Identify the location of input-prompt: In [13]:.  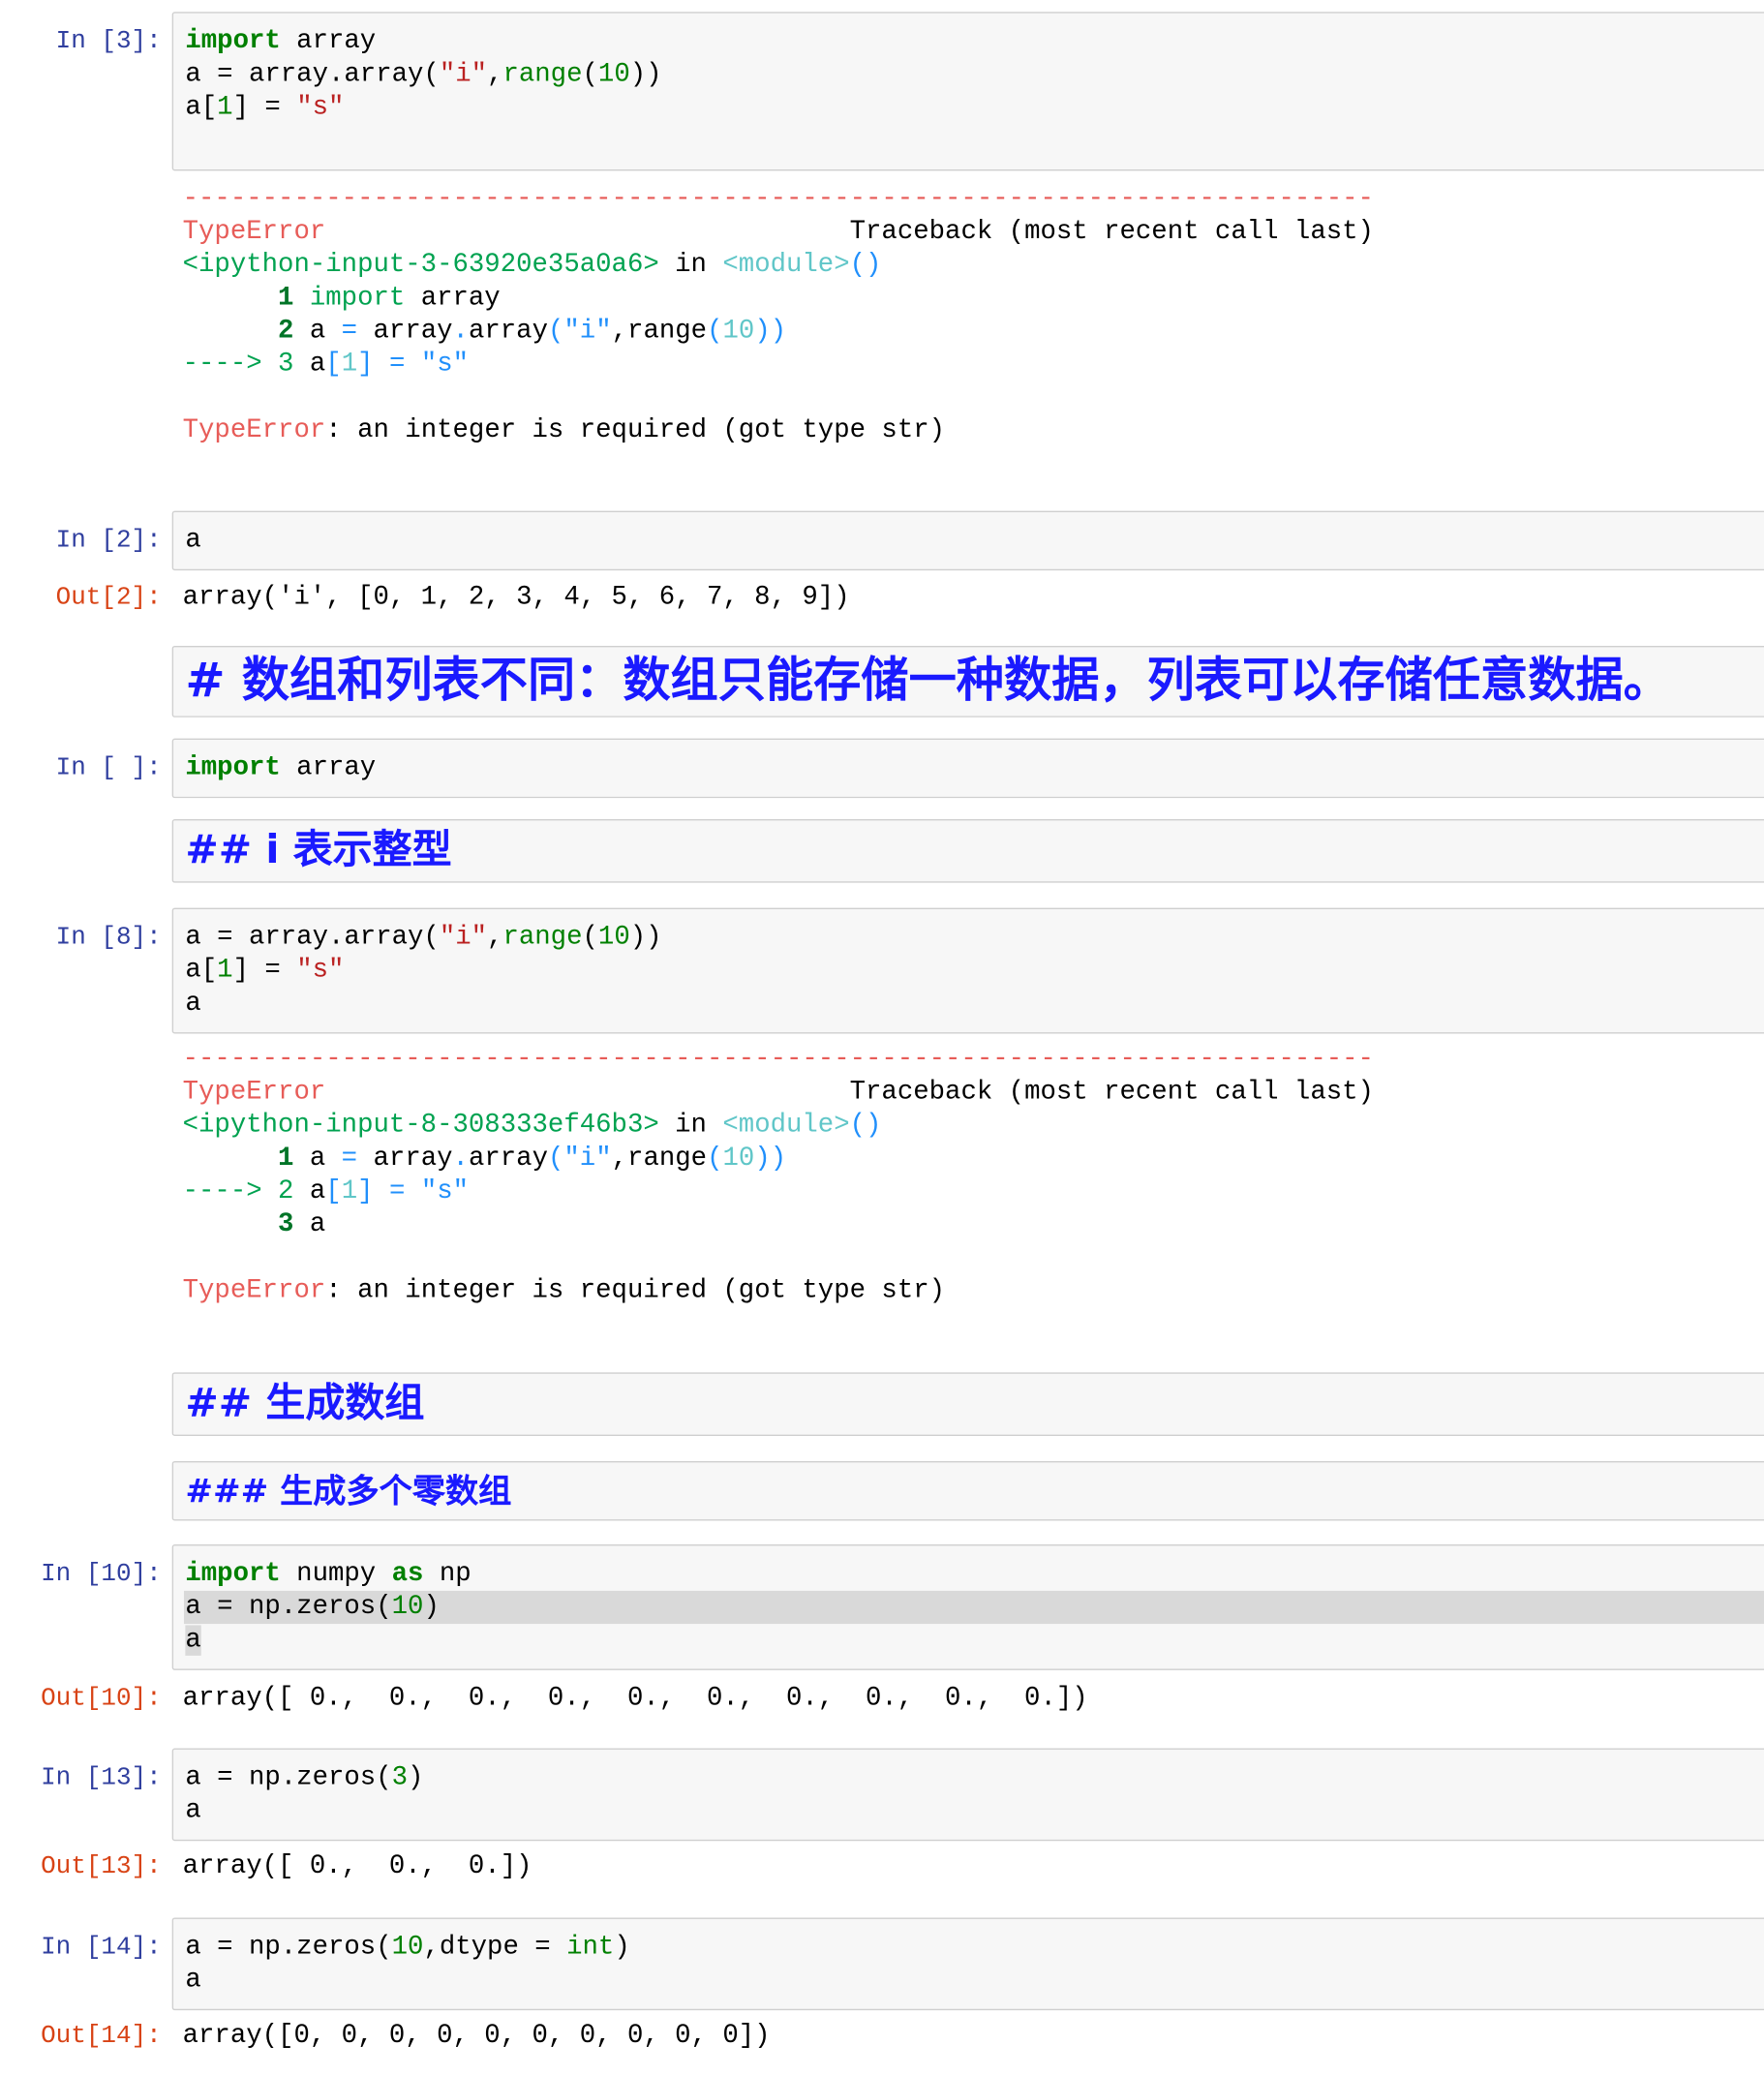
(101, 1777).